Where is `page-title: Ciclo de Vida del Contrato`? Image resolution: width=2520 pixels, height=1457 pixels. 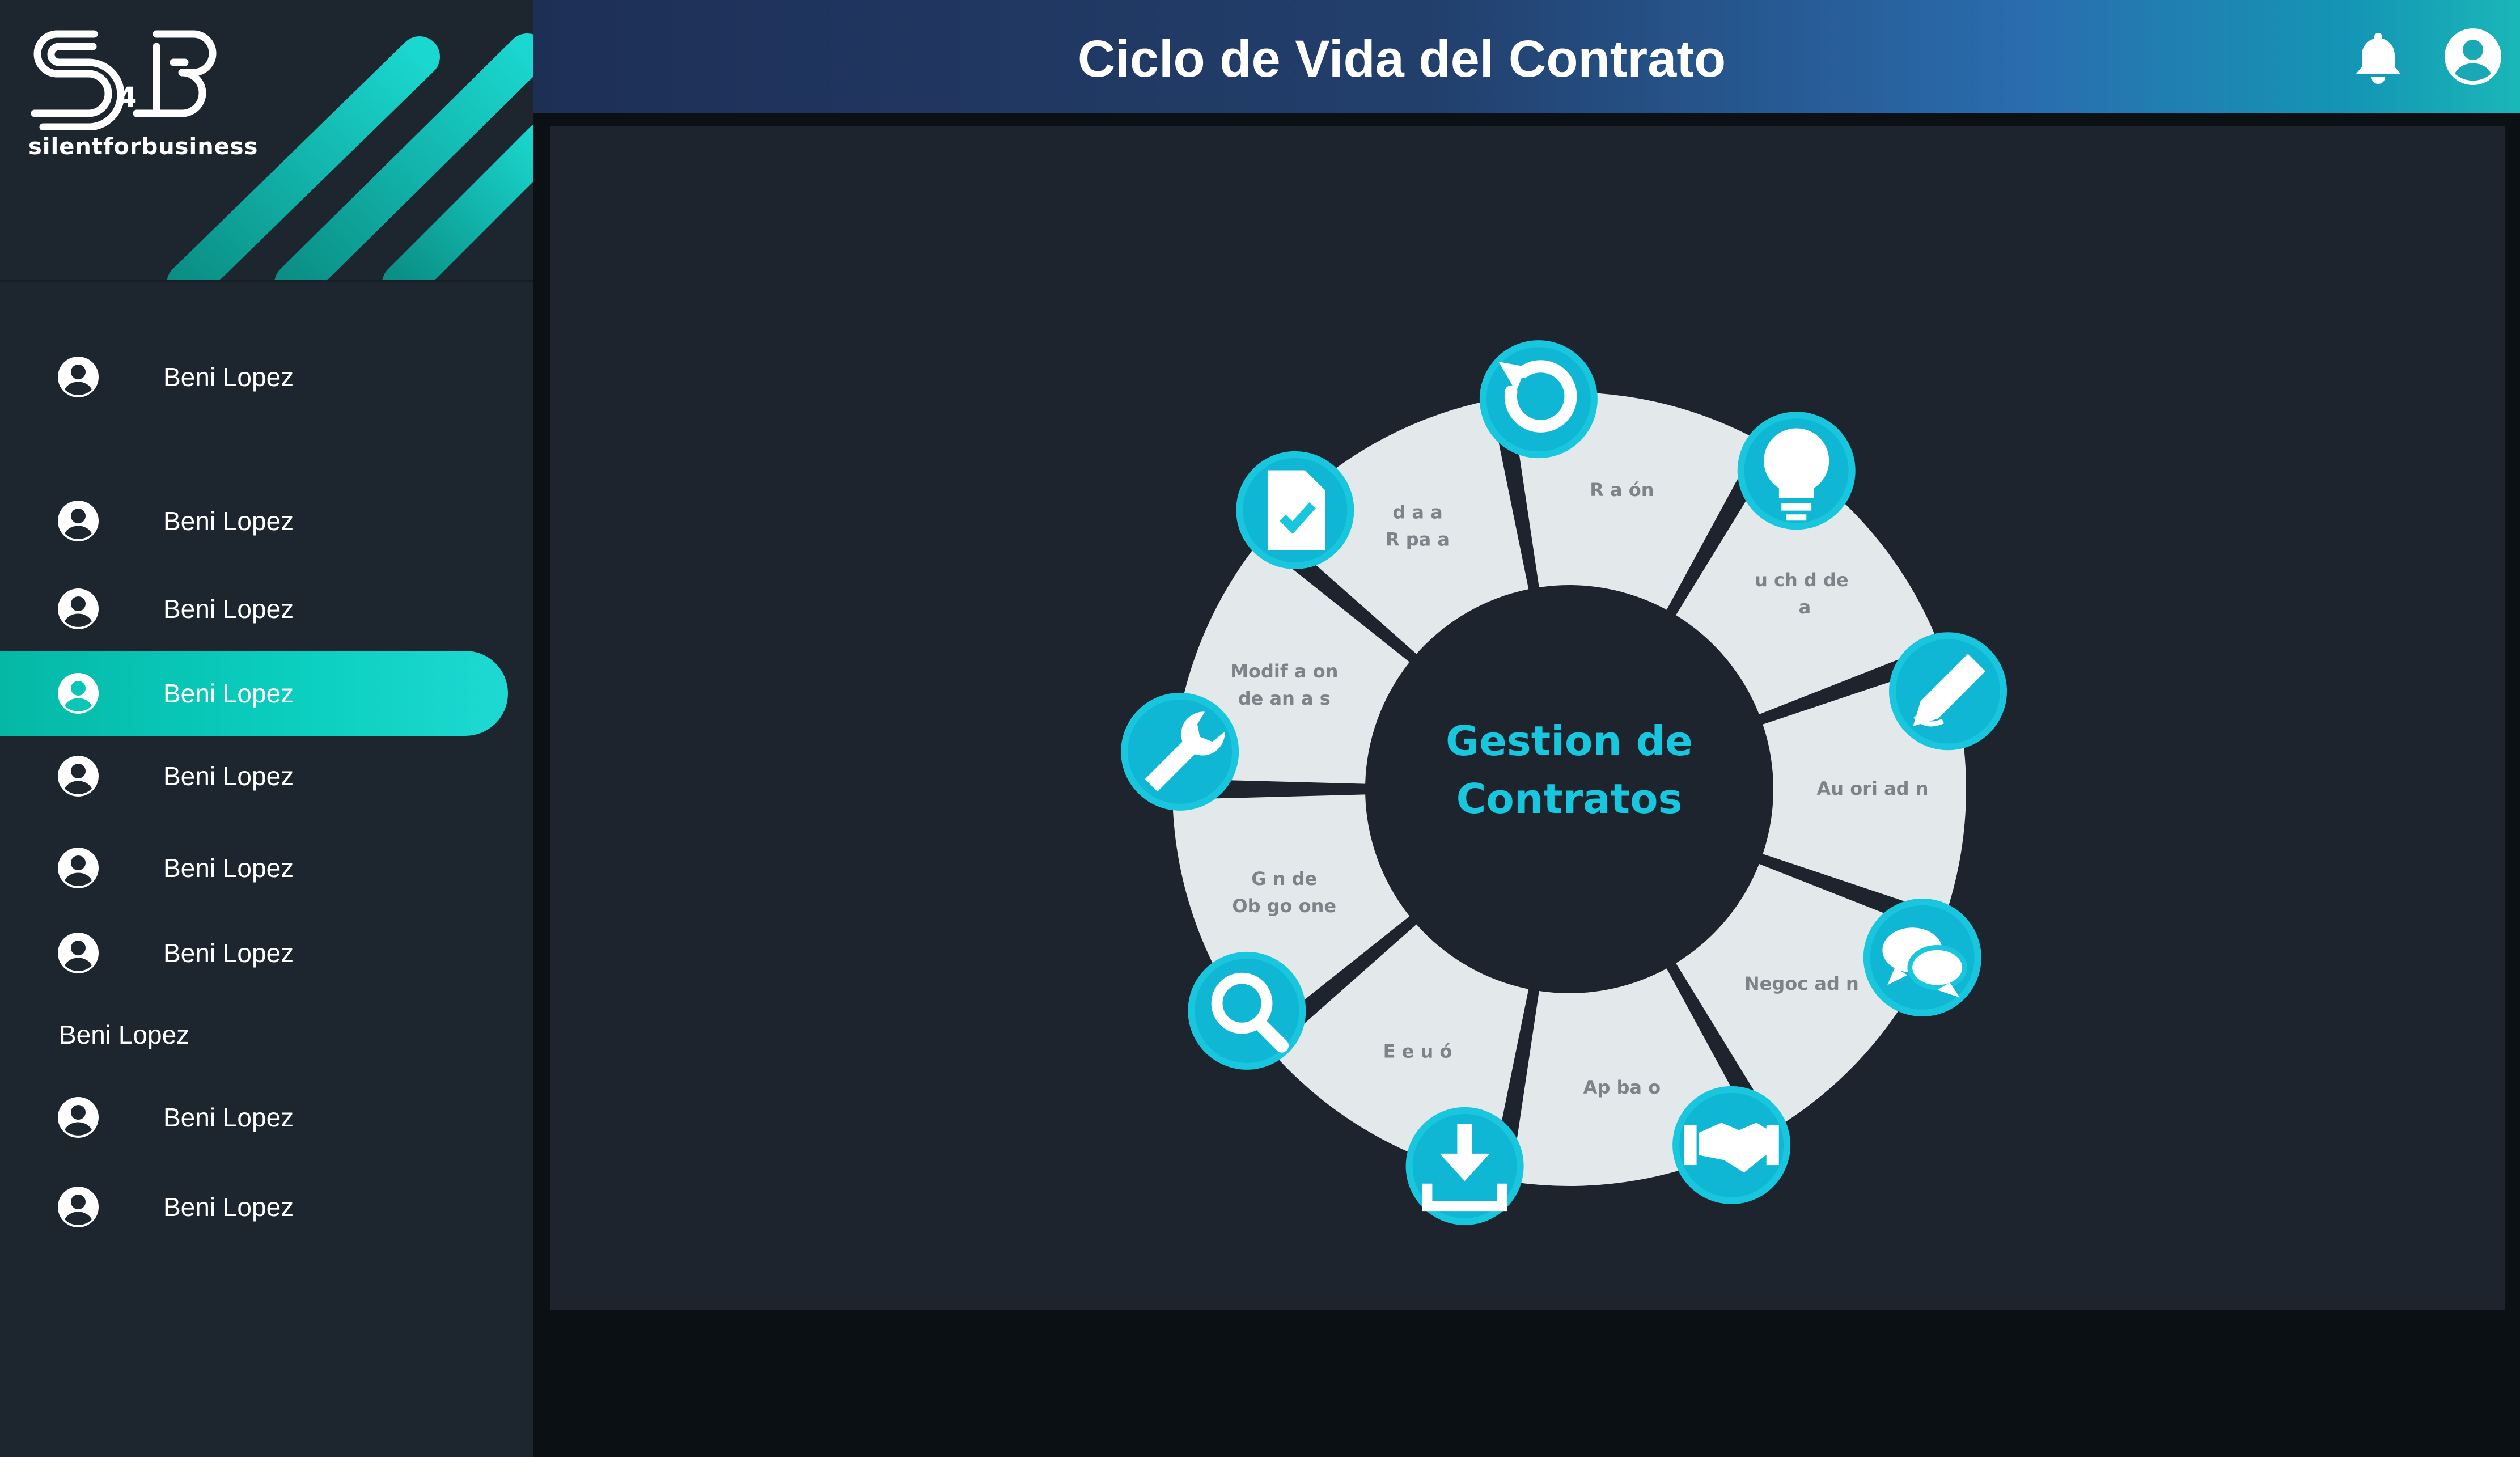
page-title: Ciclo de Vida del Contrato is located at coordinates (1401, 59).